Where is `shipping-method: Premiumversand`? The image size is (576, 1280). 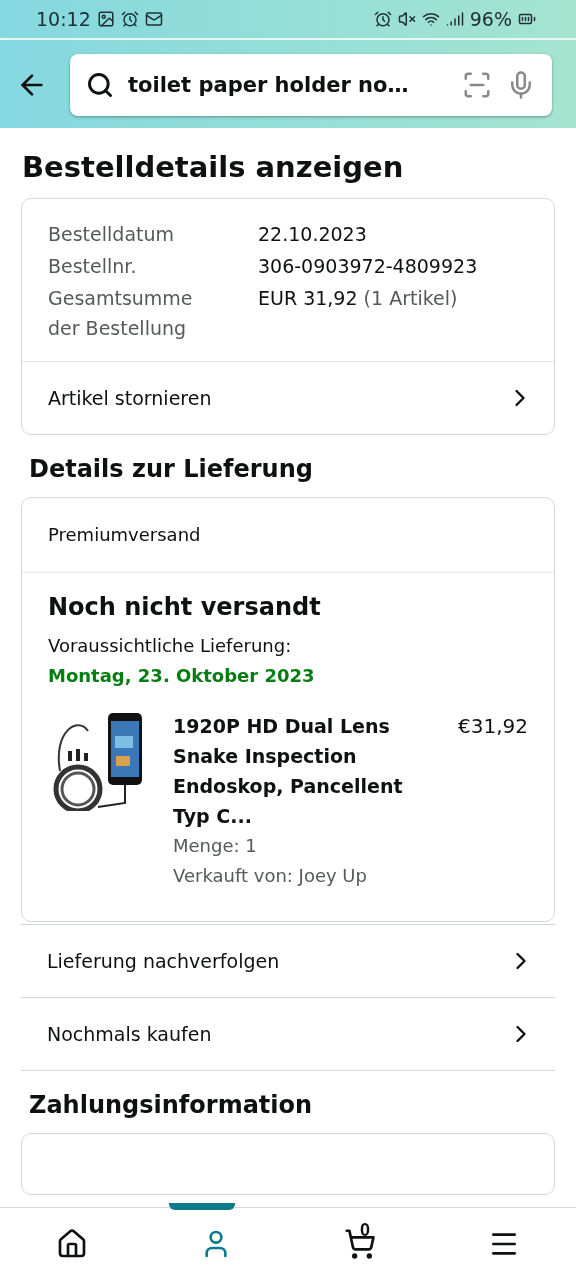
shipping-method: Premiumversand is located at coordinates (125, 535).